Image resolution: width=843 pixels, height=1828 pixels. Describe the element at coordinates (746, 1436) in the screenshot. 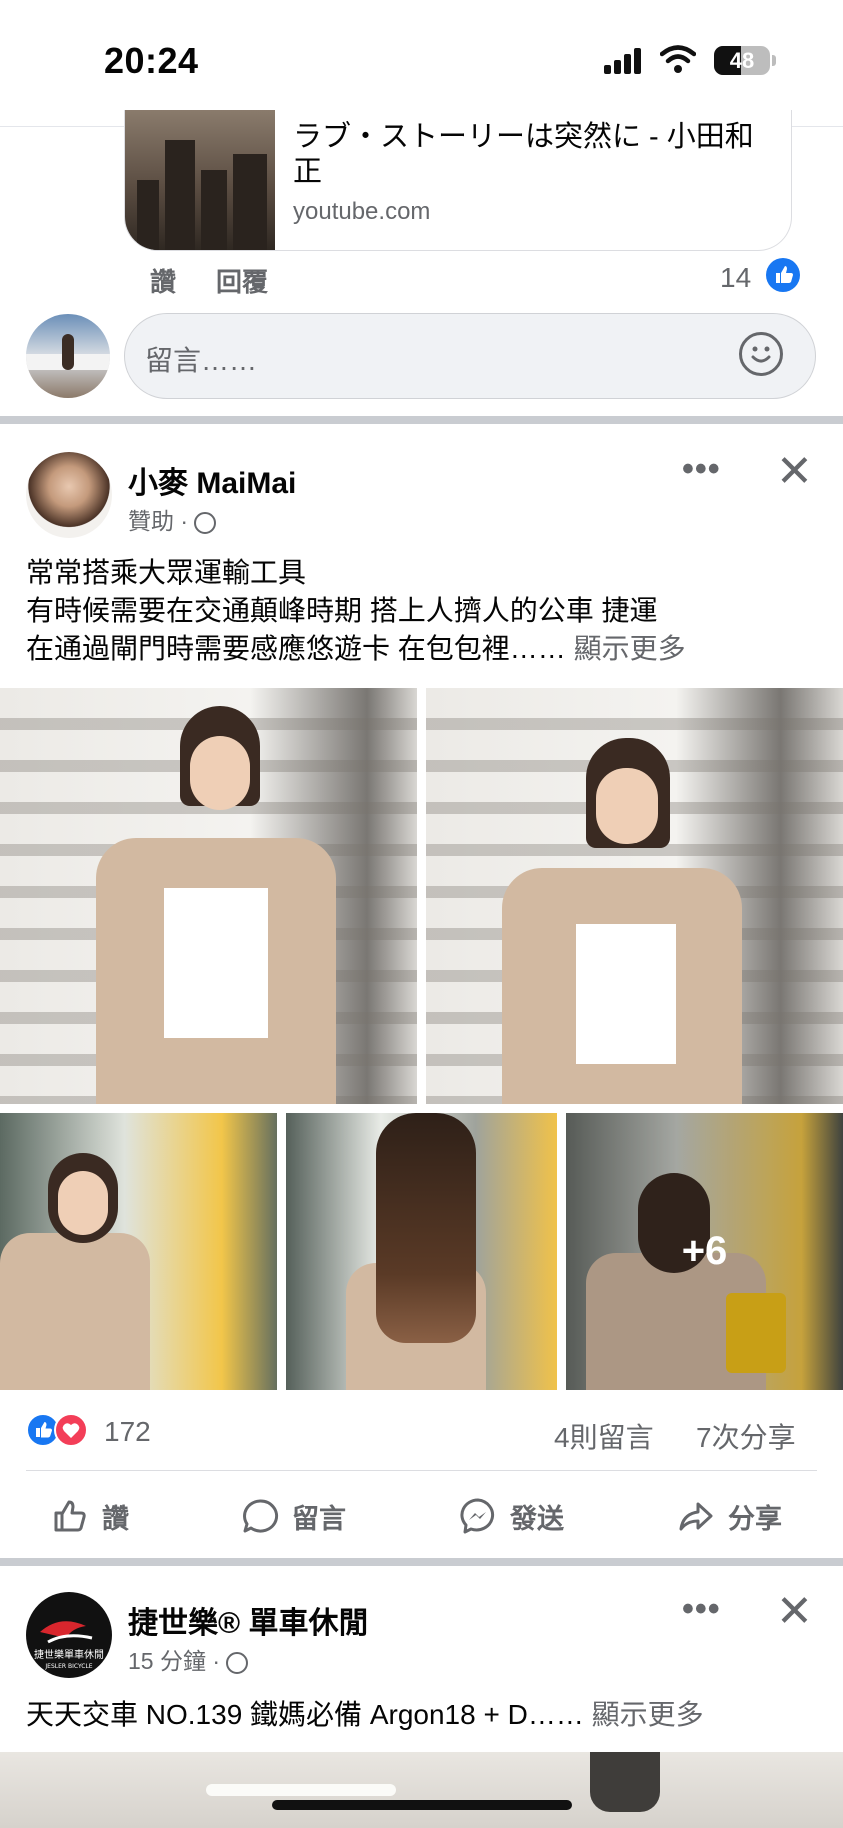

I see `shares-count: 7次分享` at that location.